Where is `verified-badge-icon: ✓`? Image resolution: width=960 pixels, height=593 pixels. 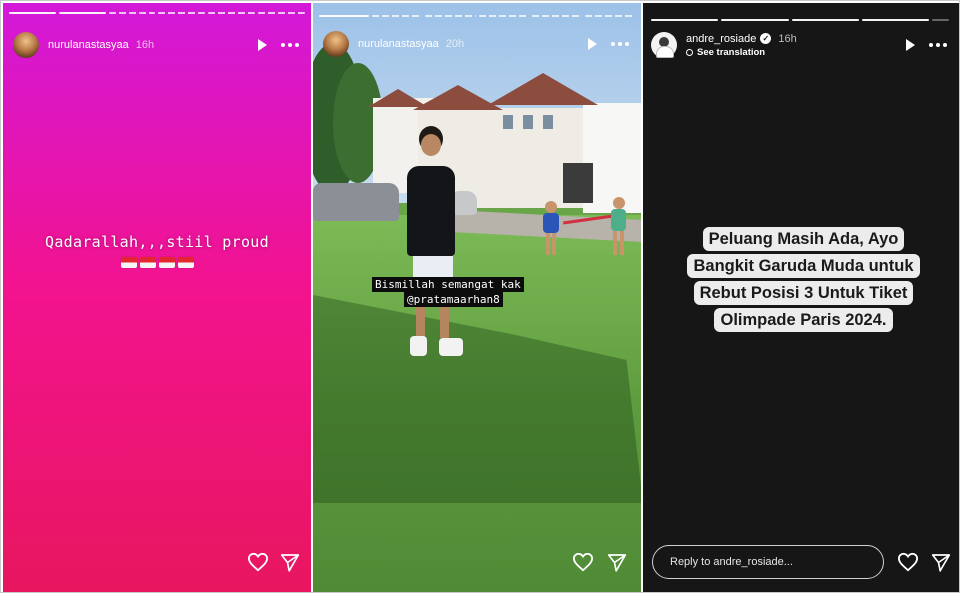 verified-badge-icon: ✓ is located at coordinates (766, 38).